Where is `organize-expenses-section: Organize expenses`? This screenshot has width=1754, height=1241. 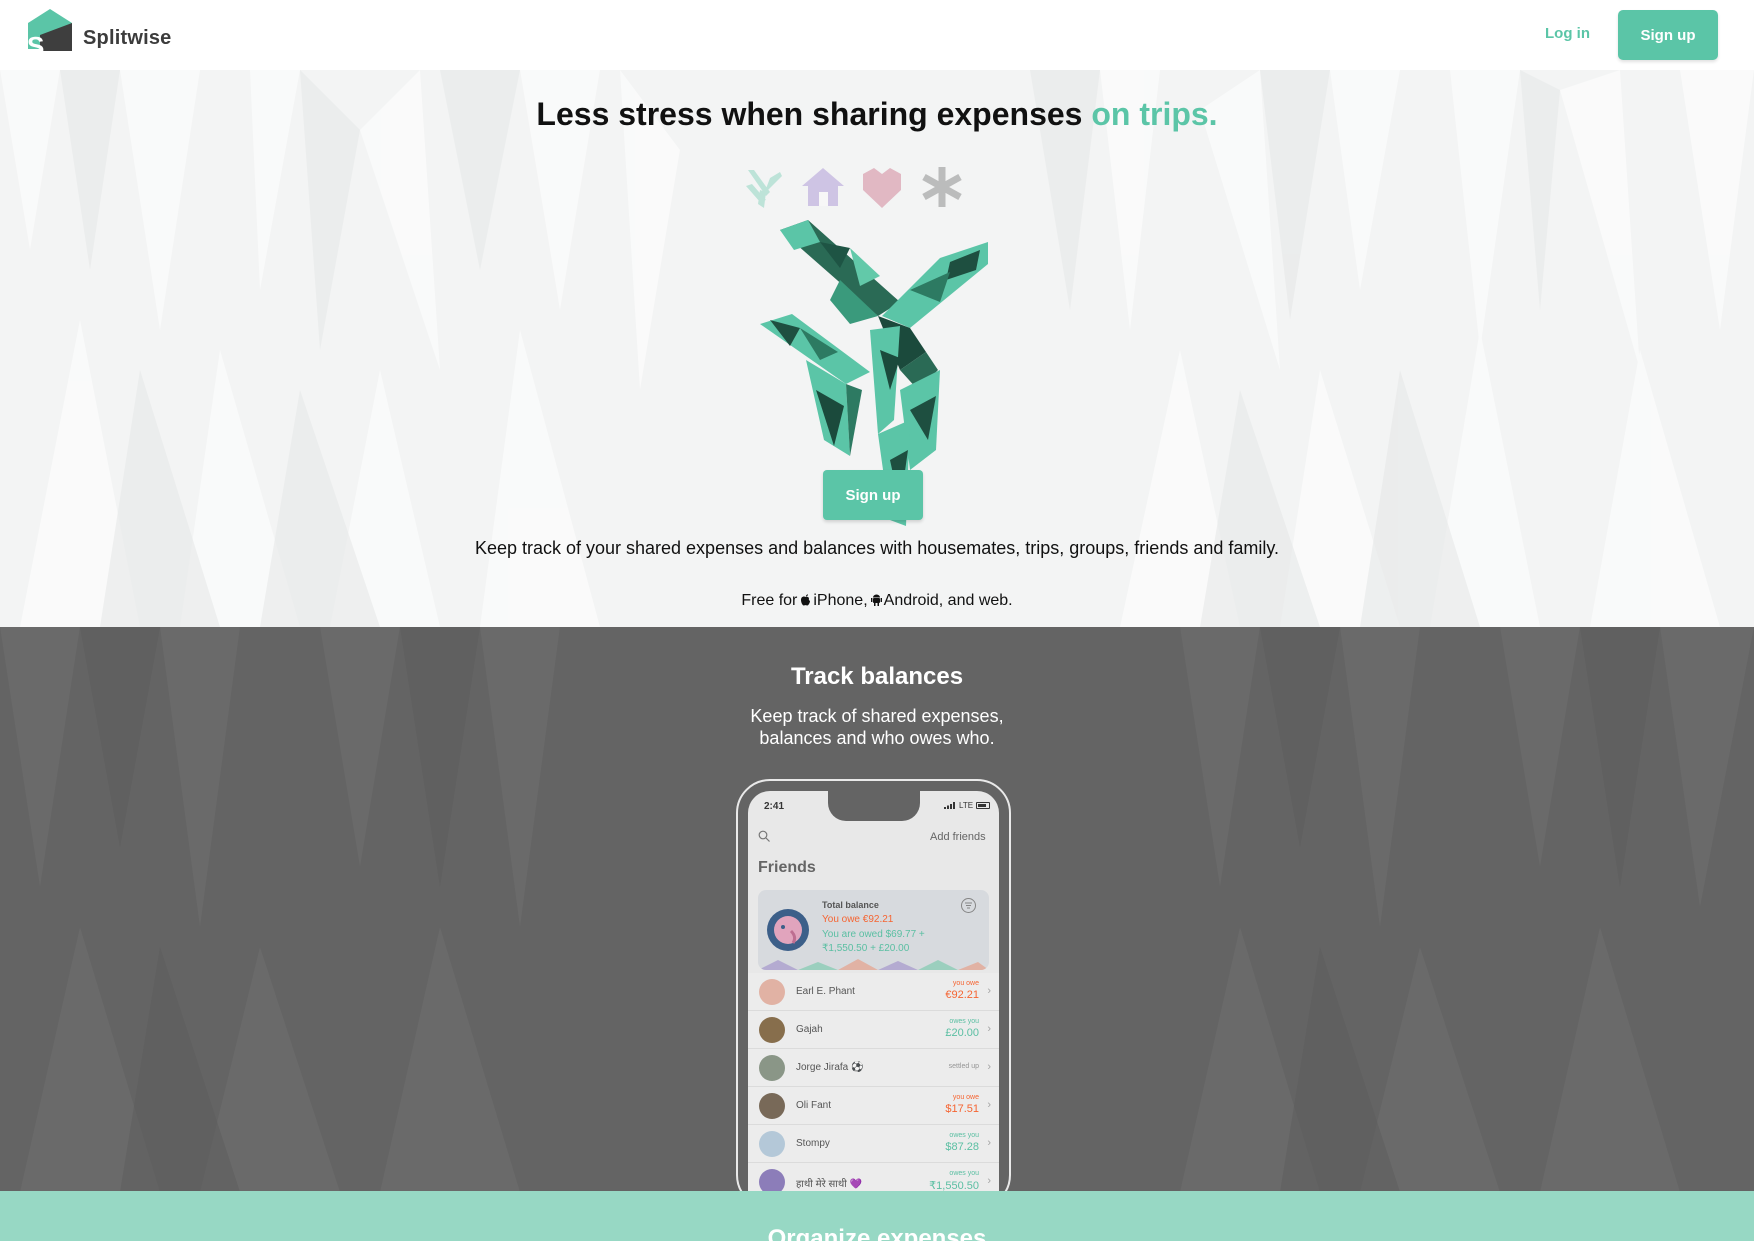 organize-expenses-section: Organize expenses is located at coordinates (877, 1216).